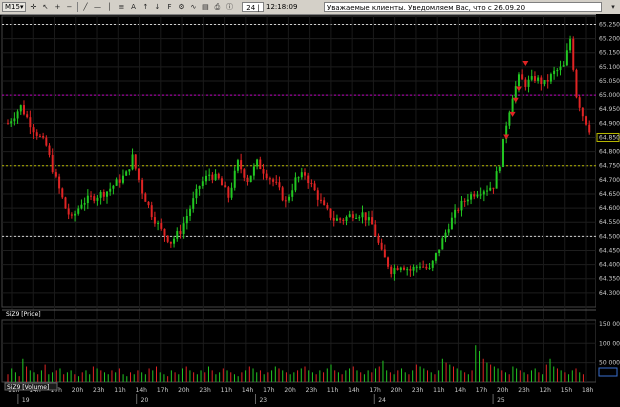  Describe the element at coordinates (121, 7) in the screenshot. I see `channel-tool-icon: ≡` at that location.